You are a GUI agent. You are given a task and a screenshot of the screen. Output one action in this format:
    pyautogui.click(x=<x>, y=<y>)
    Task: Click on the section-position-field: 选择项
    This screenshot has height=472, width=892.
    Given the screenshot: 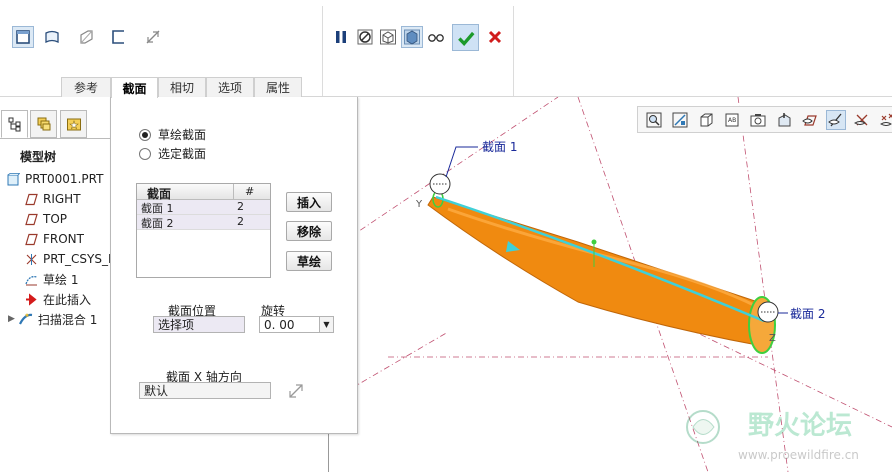 What is the action you would take?
    pyautogui.click(x=199, y=324)
    